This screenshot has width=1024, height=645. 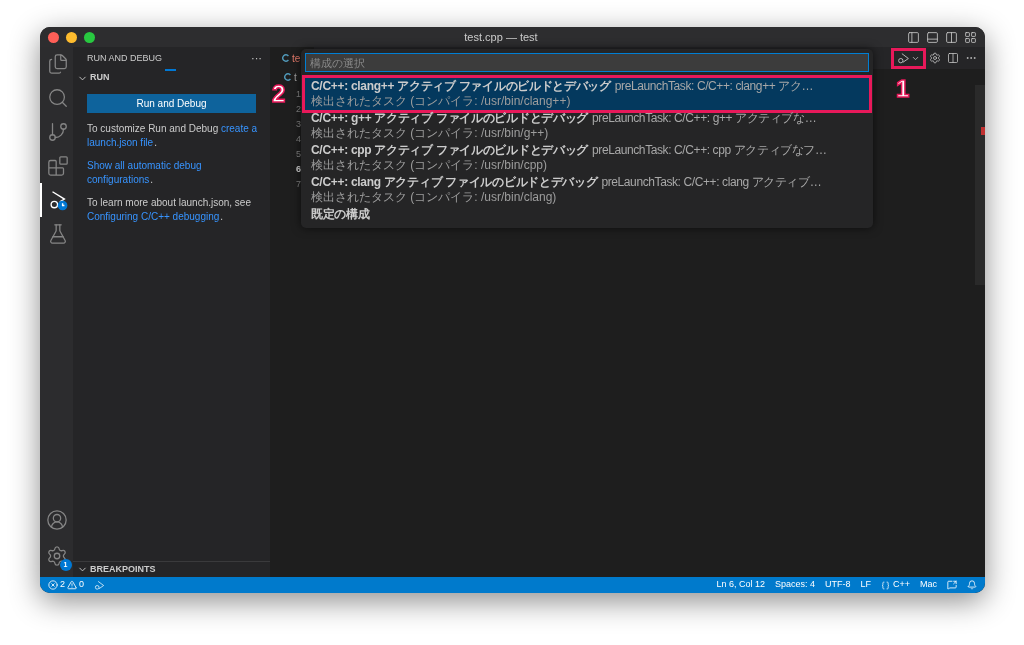 I want to click on configuration-option: C/C++: g++ アクティブ ファイルのビルドとデバッグ preLaunchTask: C/C++: g++ アクティブな… 検出されたタスク (コンパイラ: /usr/bin/g++), so click(x=587, y=126).